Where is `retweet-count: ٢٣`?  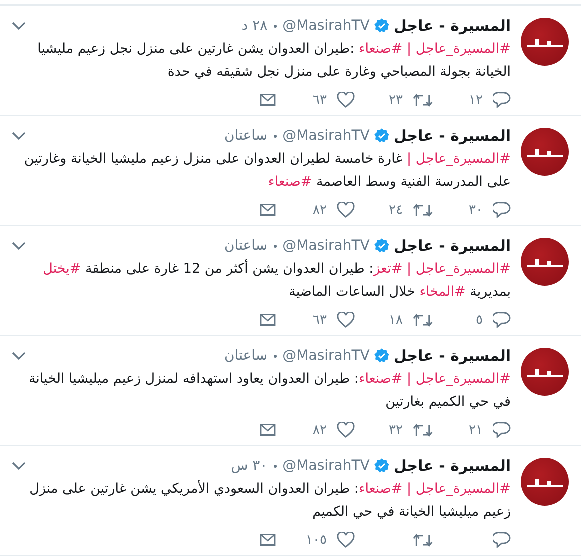
retweet-count: ٢٣ is located at coordinates (396, 100).